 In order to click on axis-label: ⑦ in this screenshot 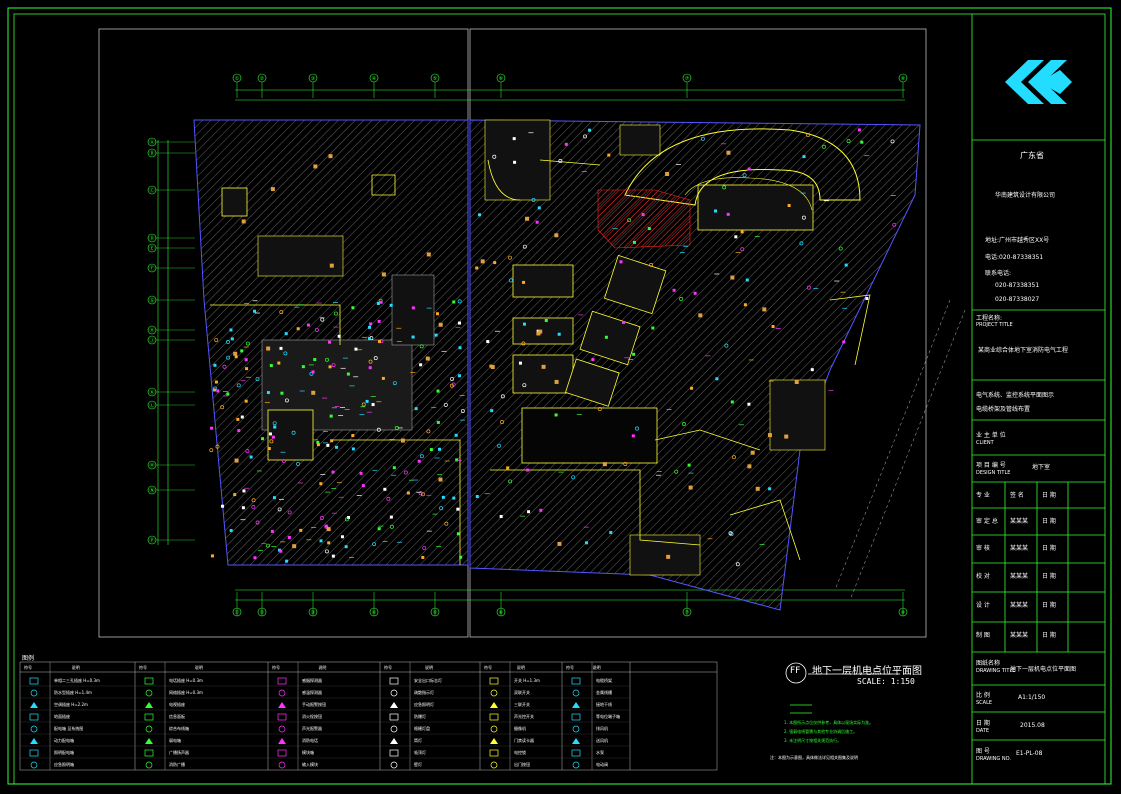, I will do `click(687, 613)`.